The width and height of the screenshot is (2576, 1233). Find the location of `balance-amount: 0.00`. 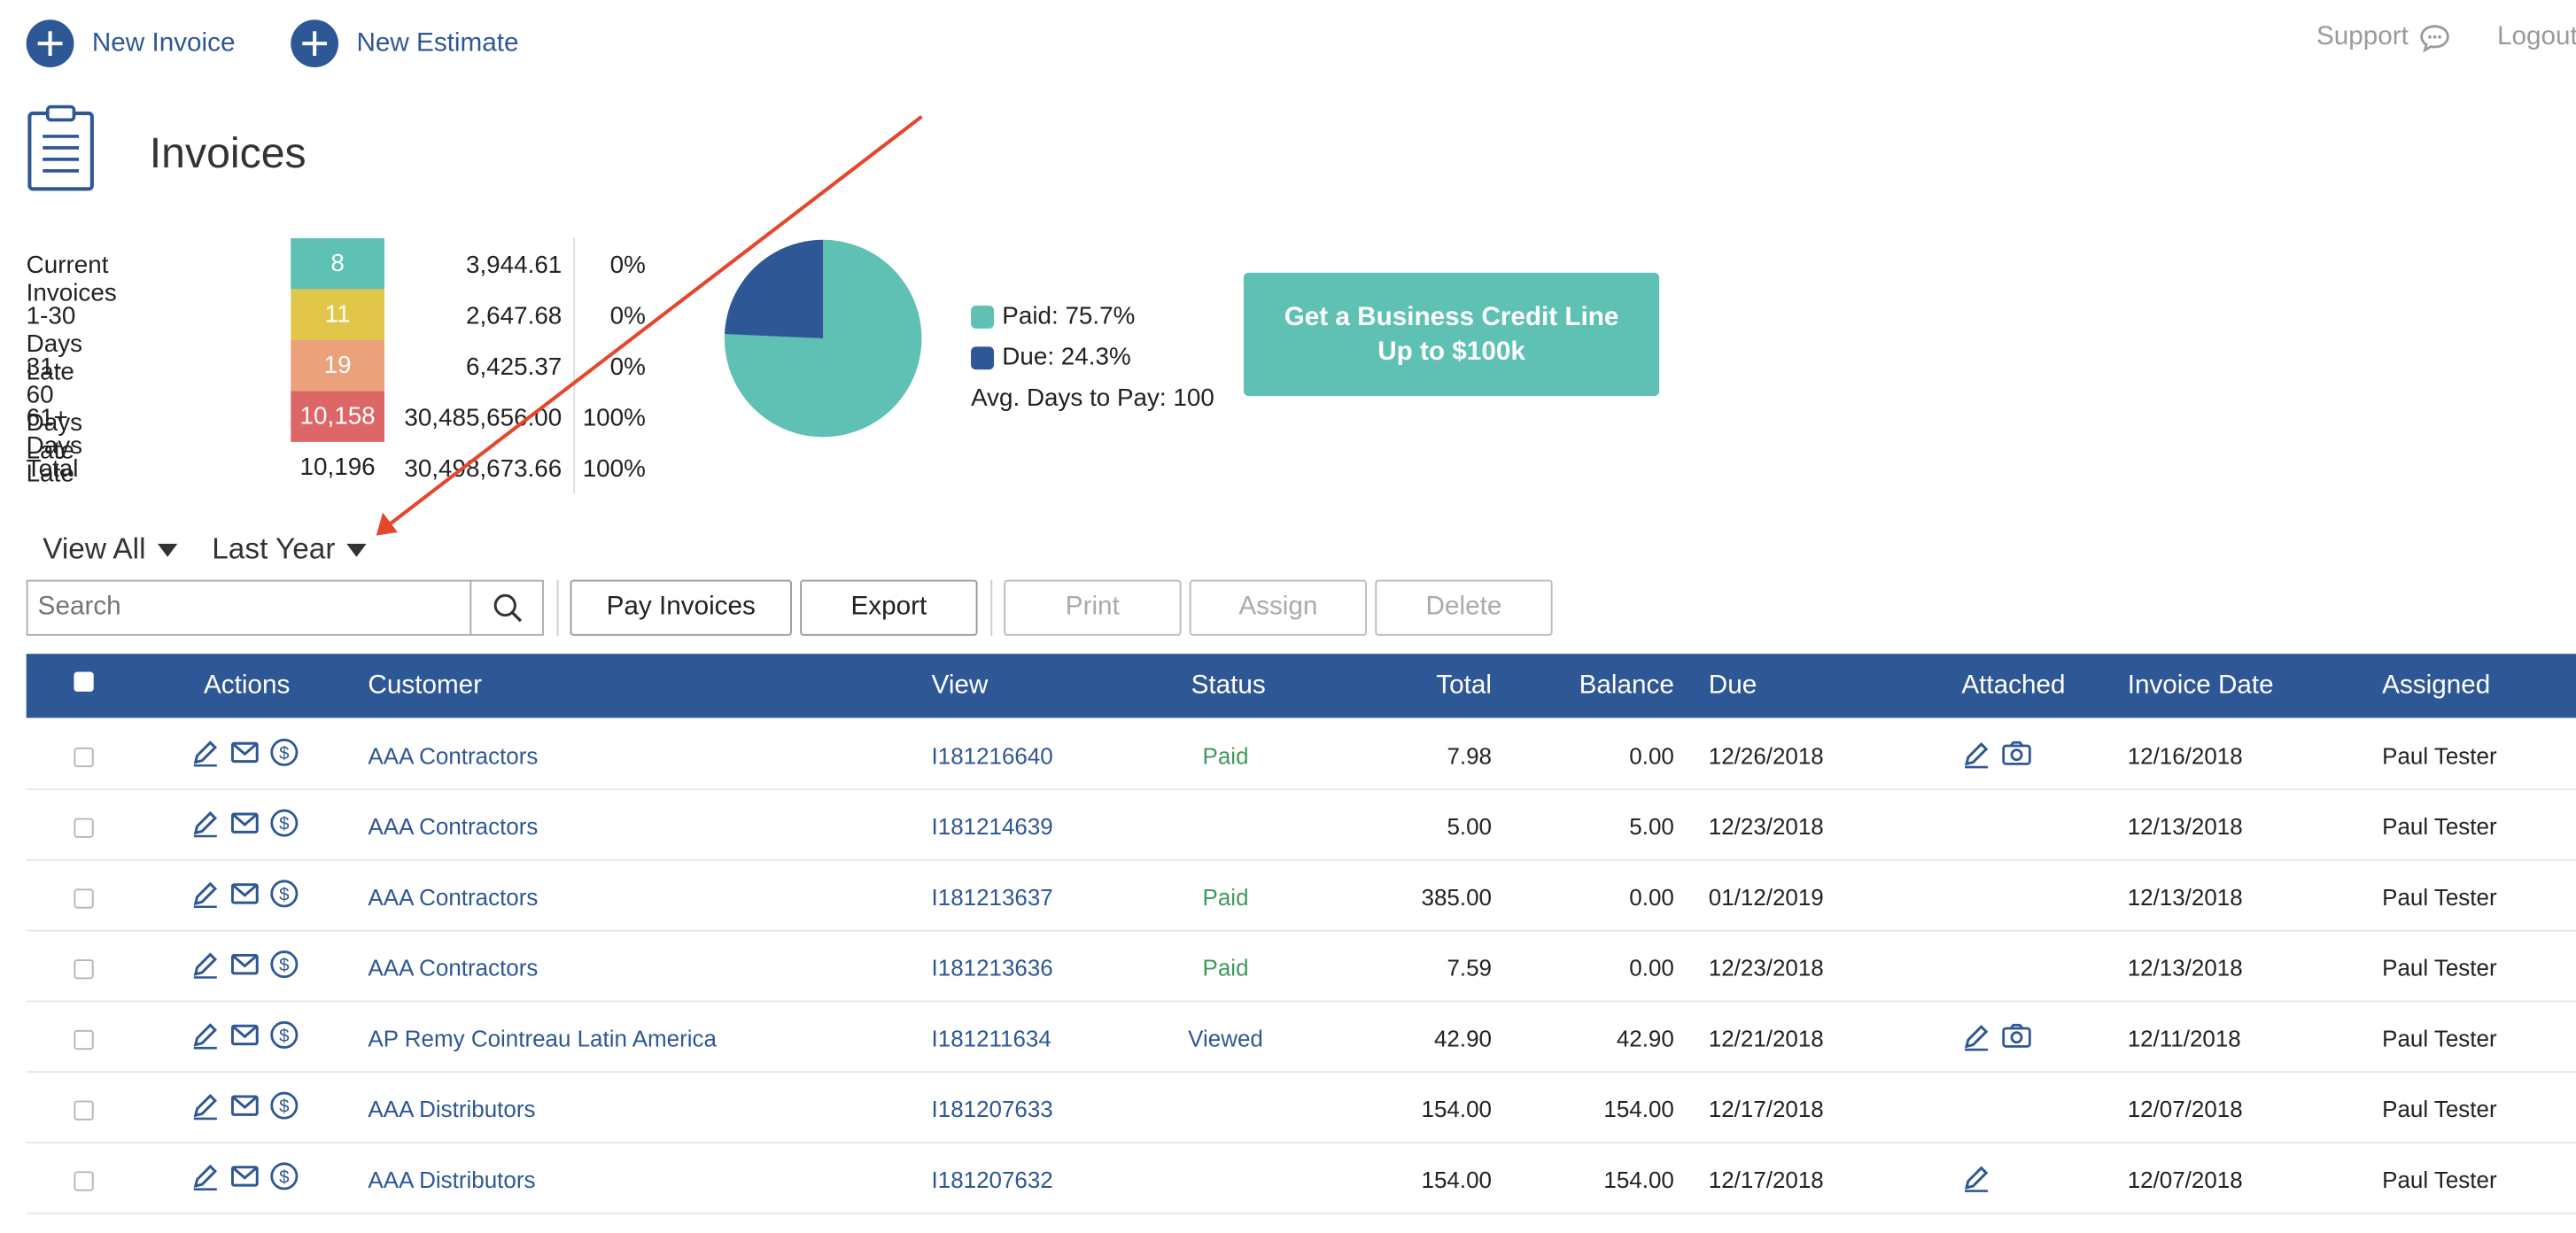

balance-amount: 0.00 is located at coordinates (1651, 897).